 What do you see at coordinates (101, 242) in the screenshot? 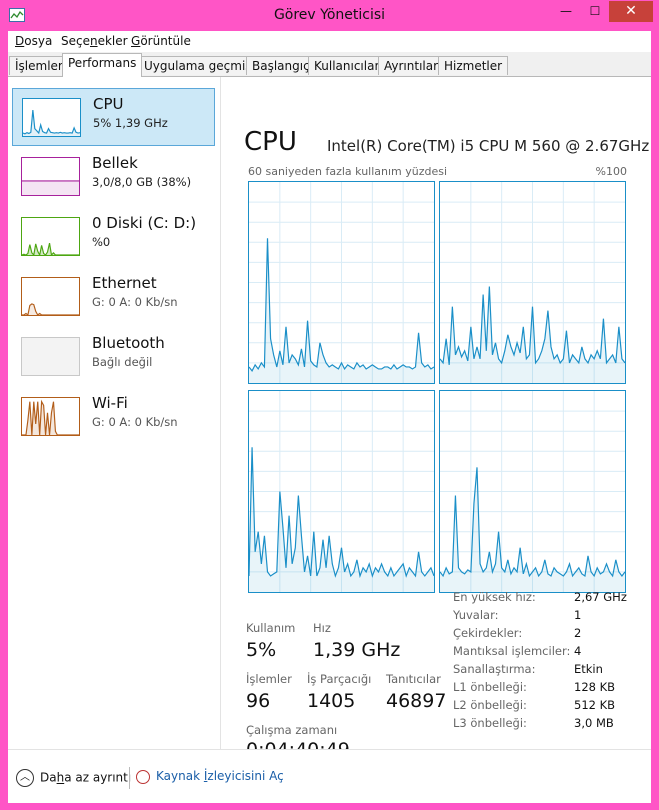
I see `resource-detail: %0` at bounding box center [101, 242].